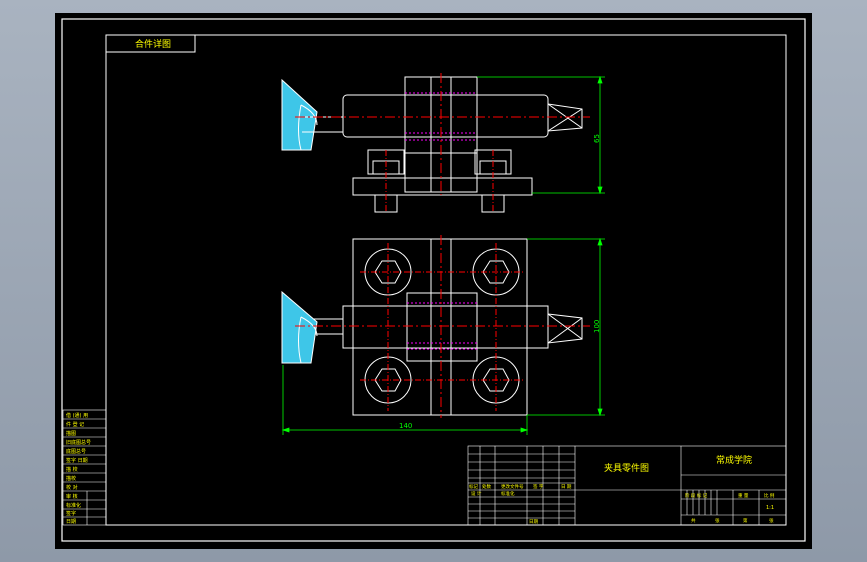  What do you see at coordinates (405, 426) in the screenshot?
I see `dimension-bottom-width-label: 140` at bounding box center [405, 426].